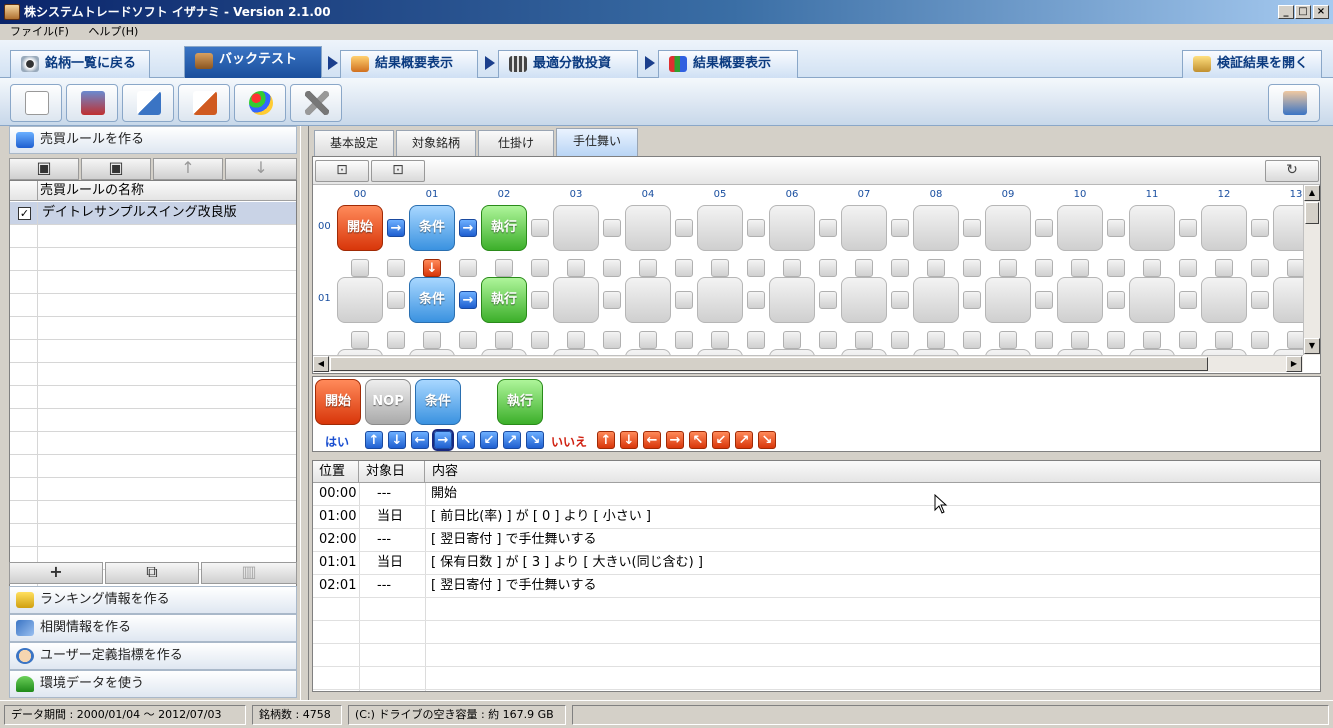 The image size is (1333, 728). I want to click on pane-splitter, so click(304, 413).